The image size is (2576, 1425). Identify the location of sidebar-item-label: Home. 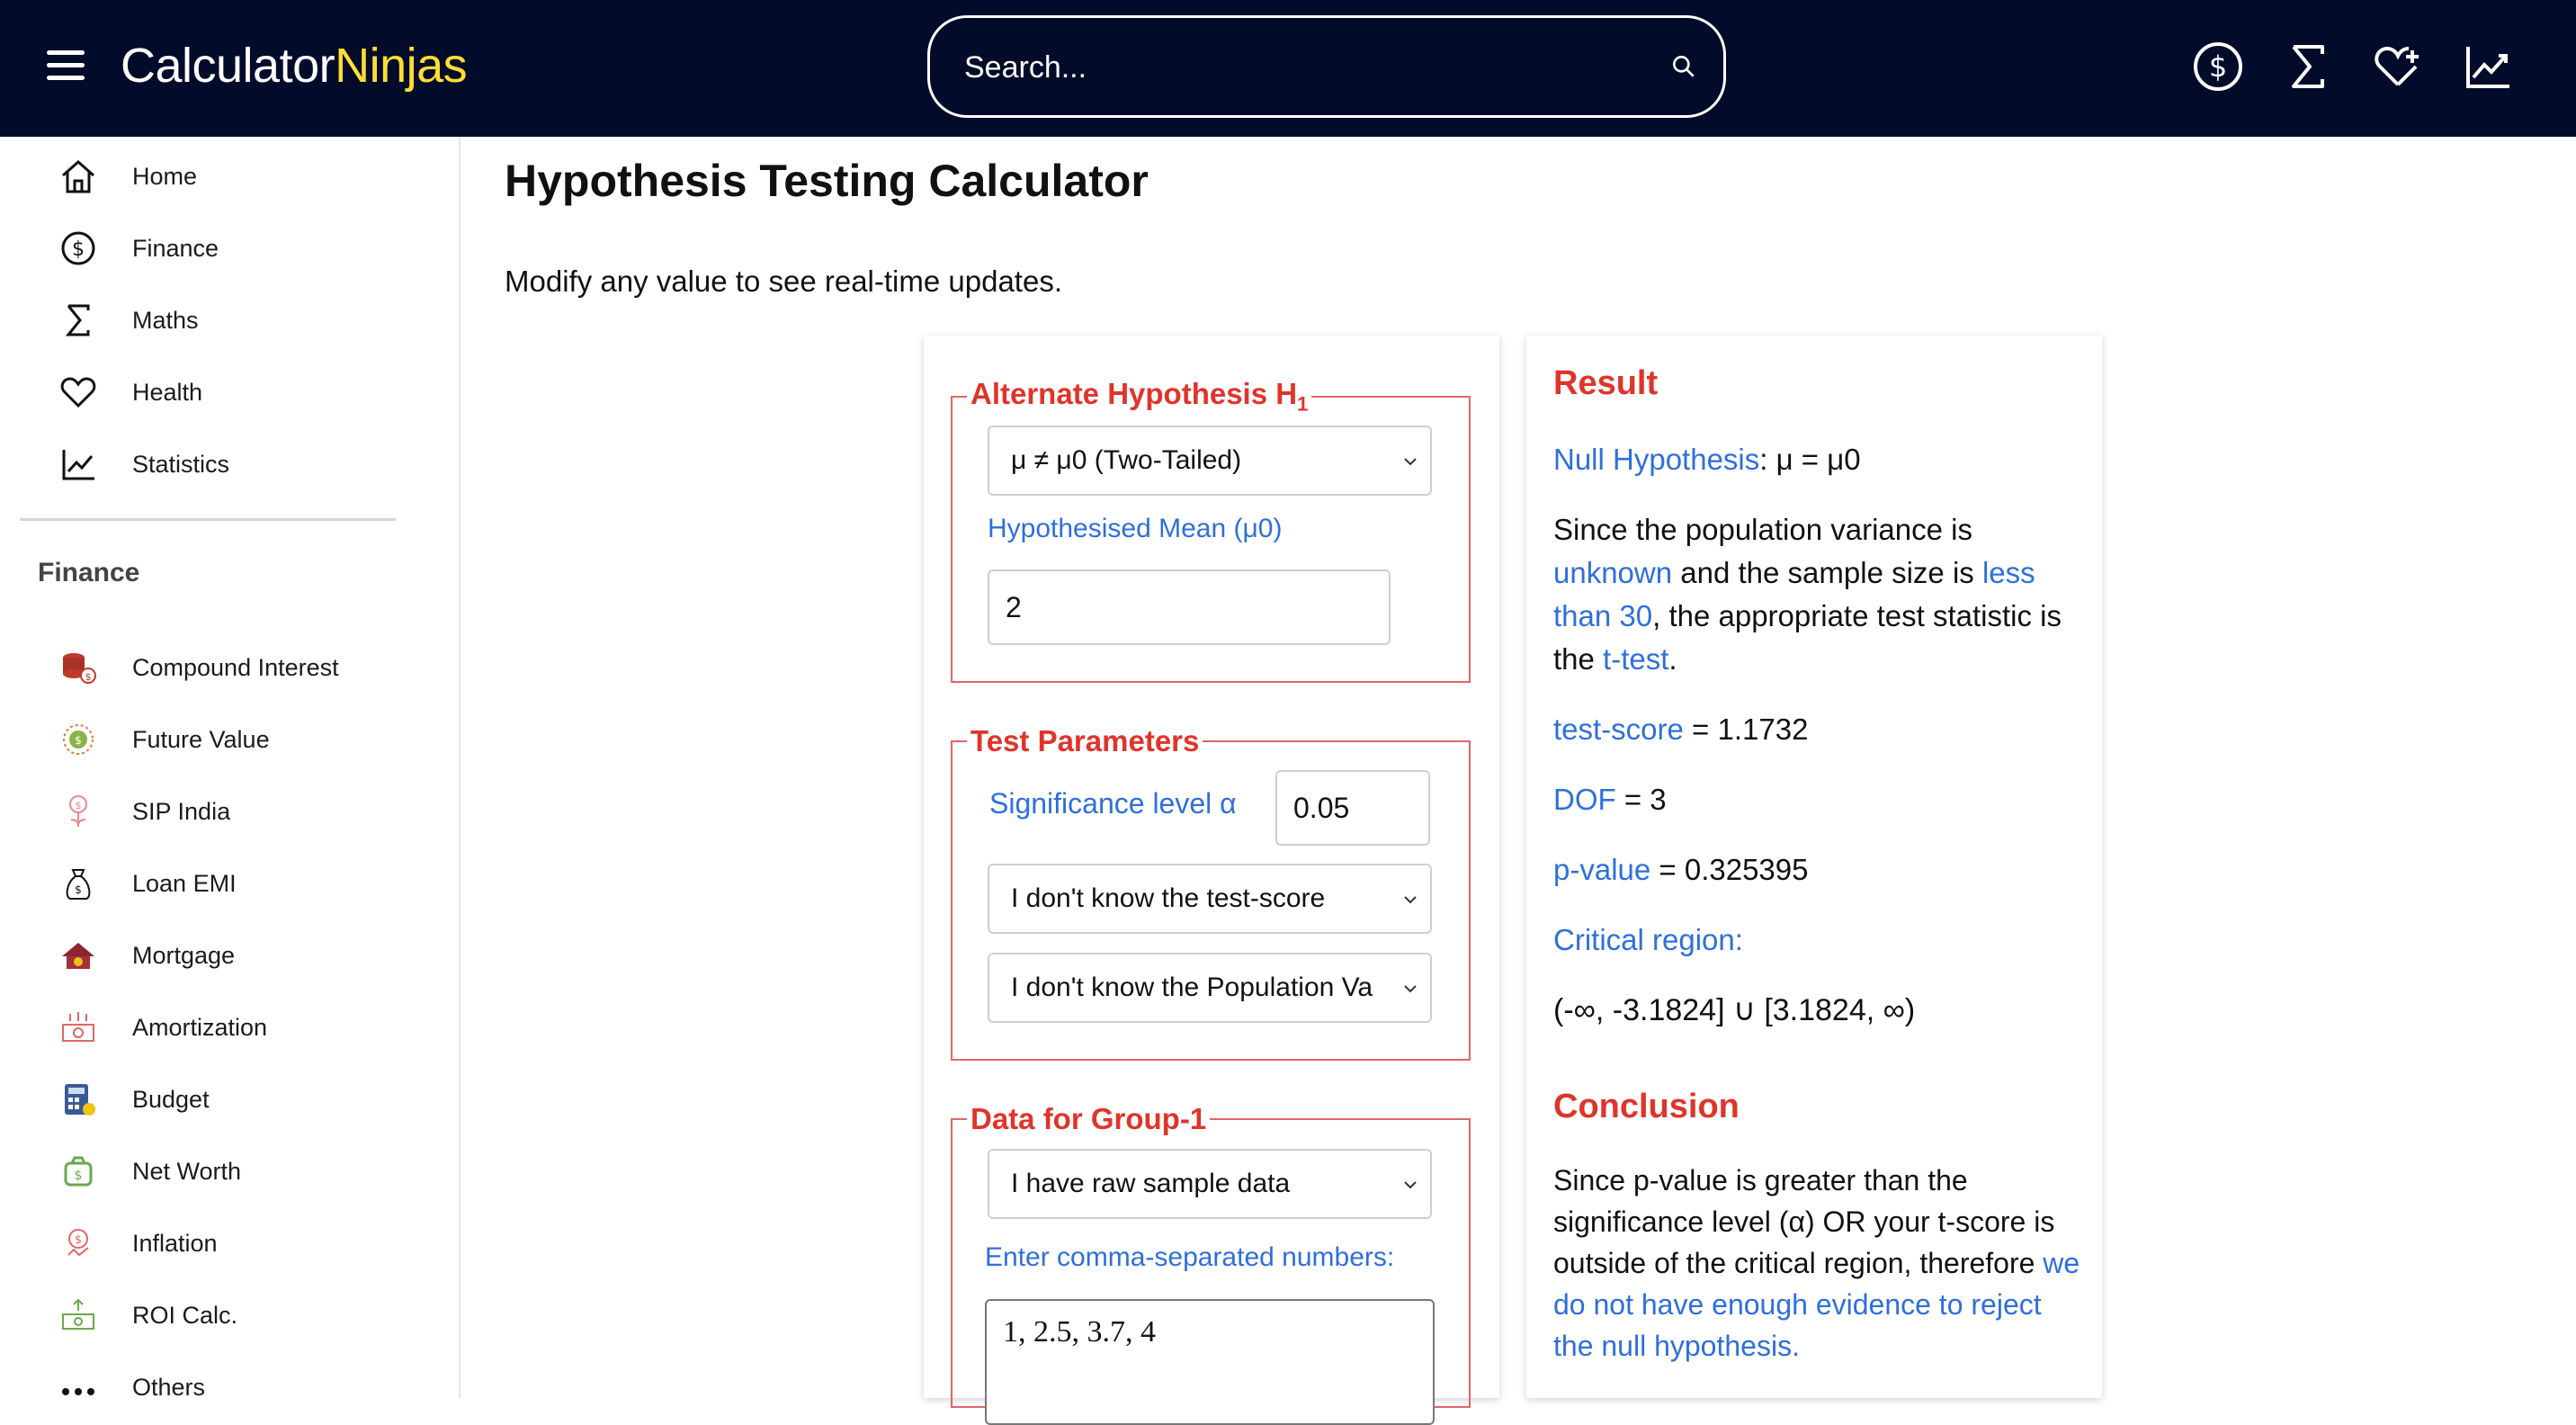
(165, 176).